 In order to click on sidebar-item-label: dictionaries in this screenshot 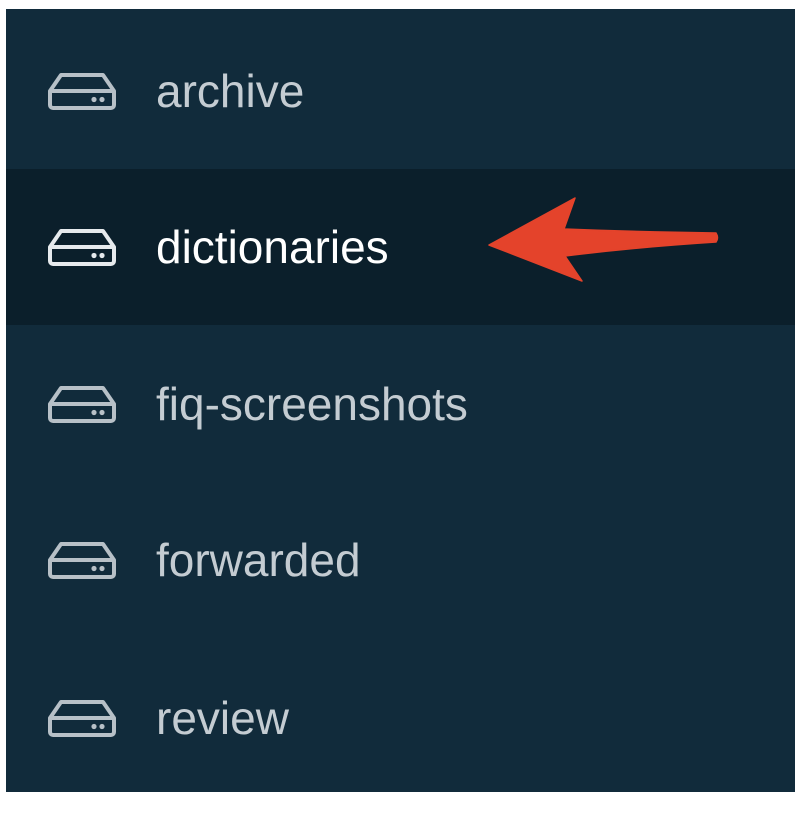, I will do `click(272, 247)`.